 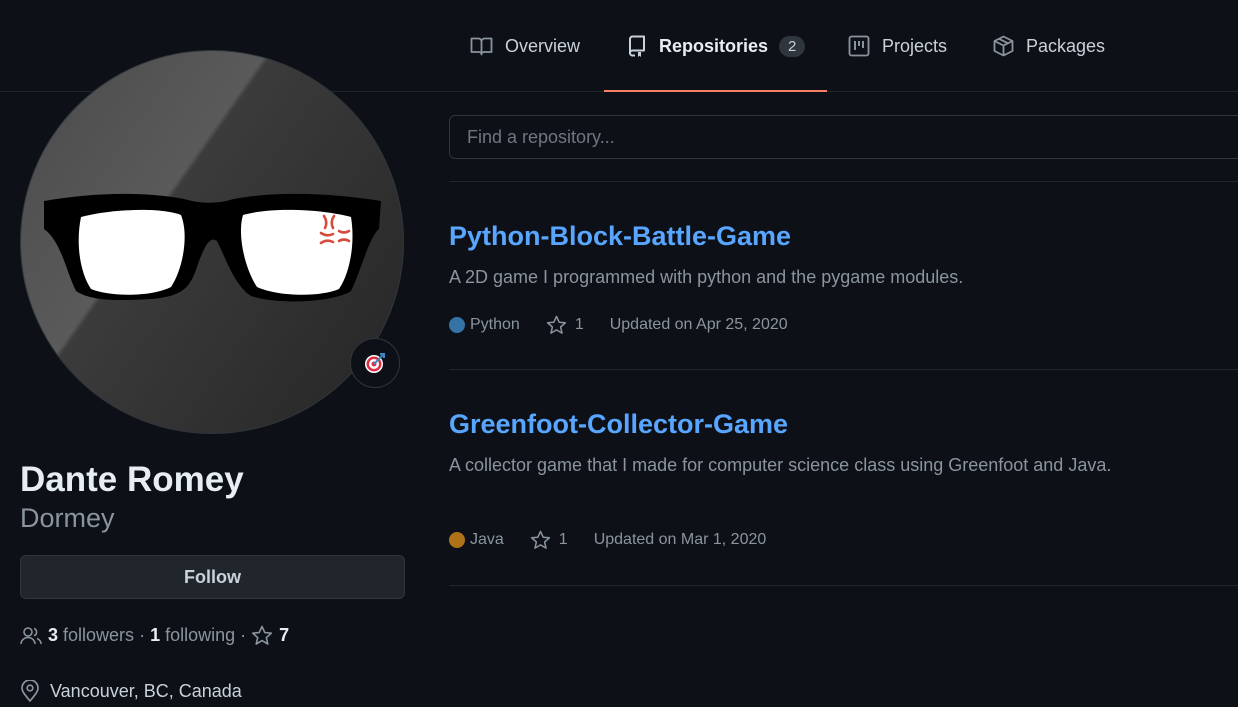 What do you see at coordinates (212, 247) in the screenshot?
I see `glasses-illustration` at bounding box center [212, 247].